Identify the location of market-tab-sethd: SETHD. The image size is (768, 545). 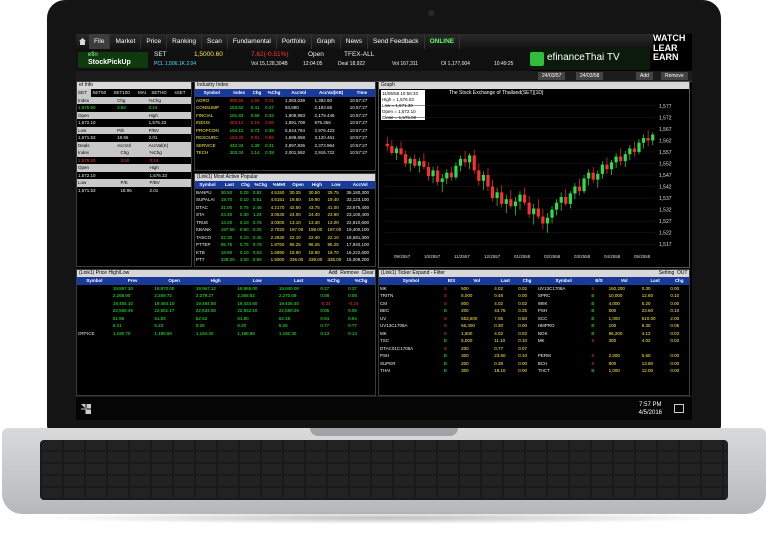
(161, 93).